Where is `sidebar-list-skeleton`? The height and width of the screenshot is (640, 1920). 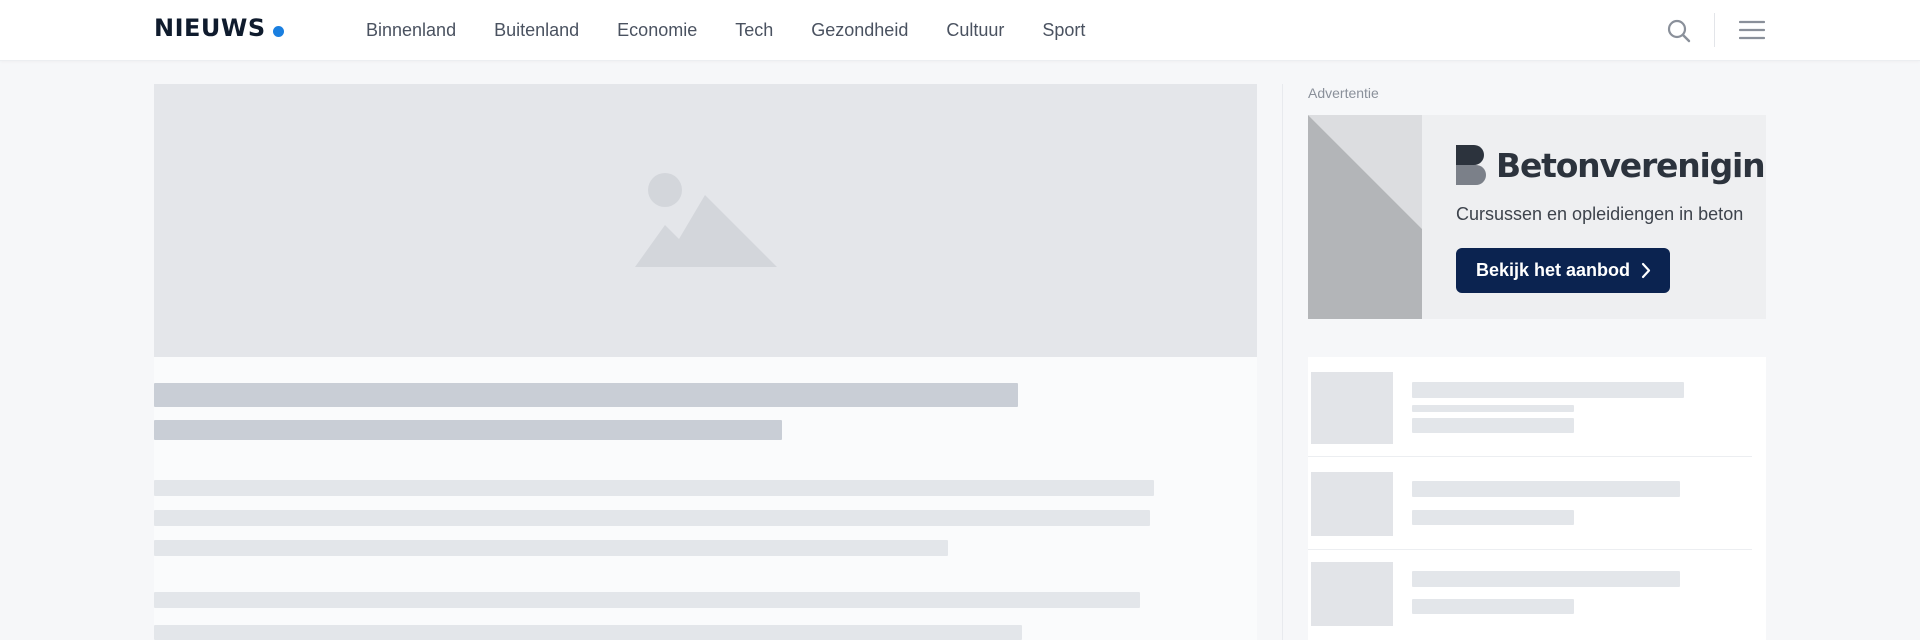
sidebar-list-skeleton is located at coordinates (1537, 498).